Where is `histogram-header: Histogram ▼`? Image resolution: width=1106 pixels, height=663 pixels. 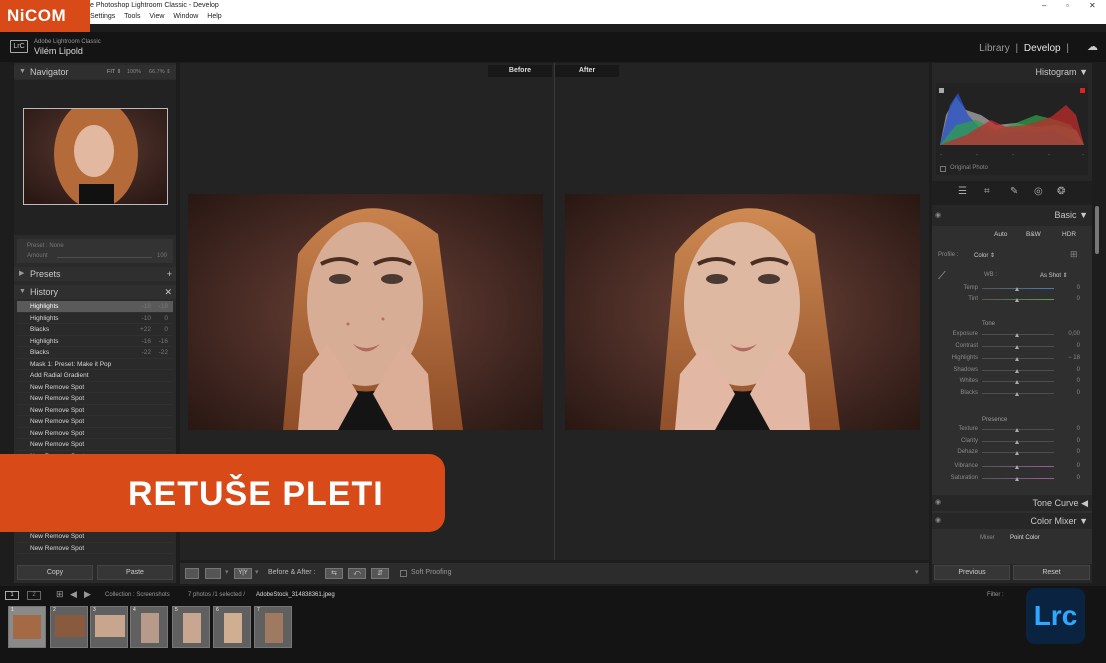
histogram-header: Histogram ▼ is located at coordinates (1062, 72).